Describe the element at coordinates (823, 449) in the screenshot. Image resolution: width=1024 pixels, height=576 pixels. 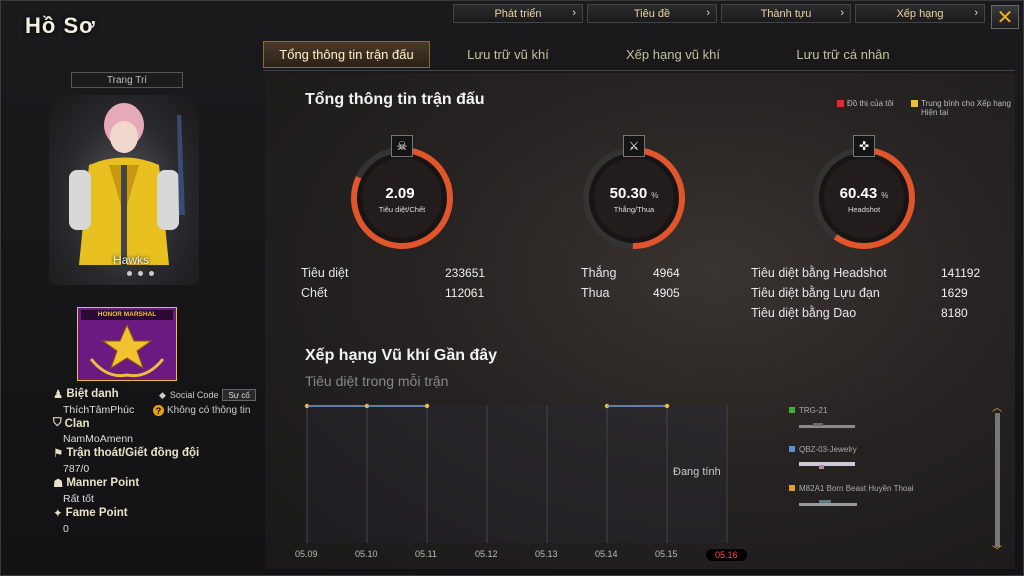
I see `weapon-item: QBZ-03-Jewelry` at that location.